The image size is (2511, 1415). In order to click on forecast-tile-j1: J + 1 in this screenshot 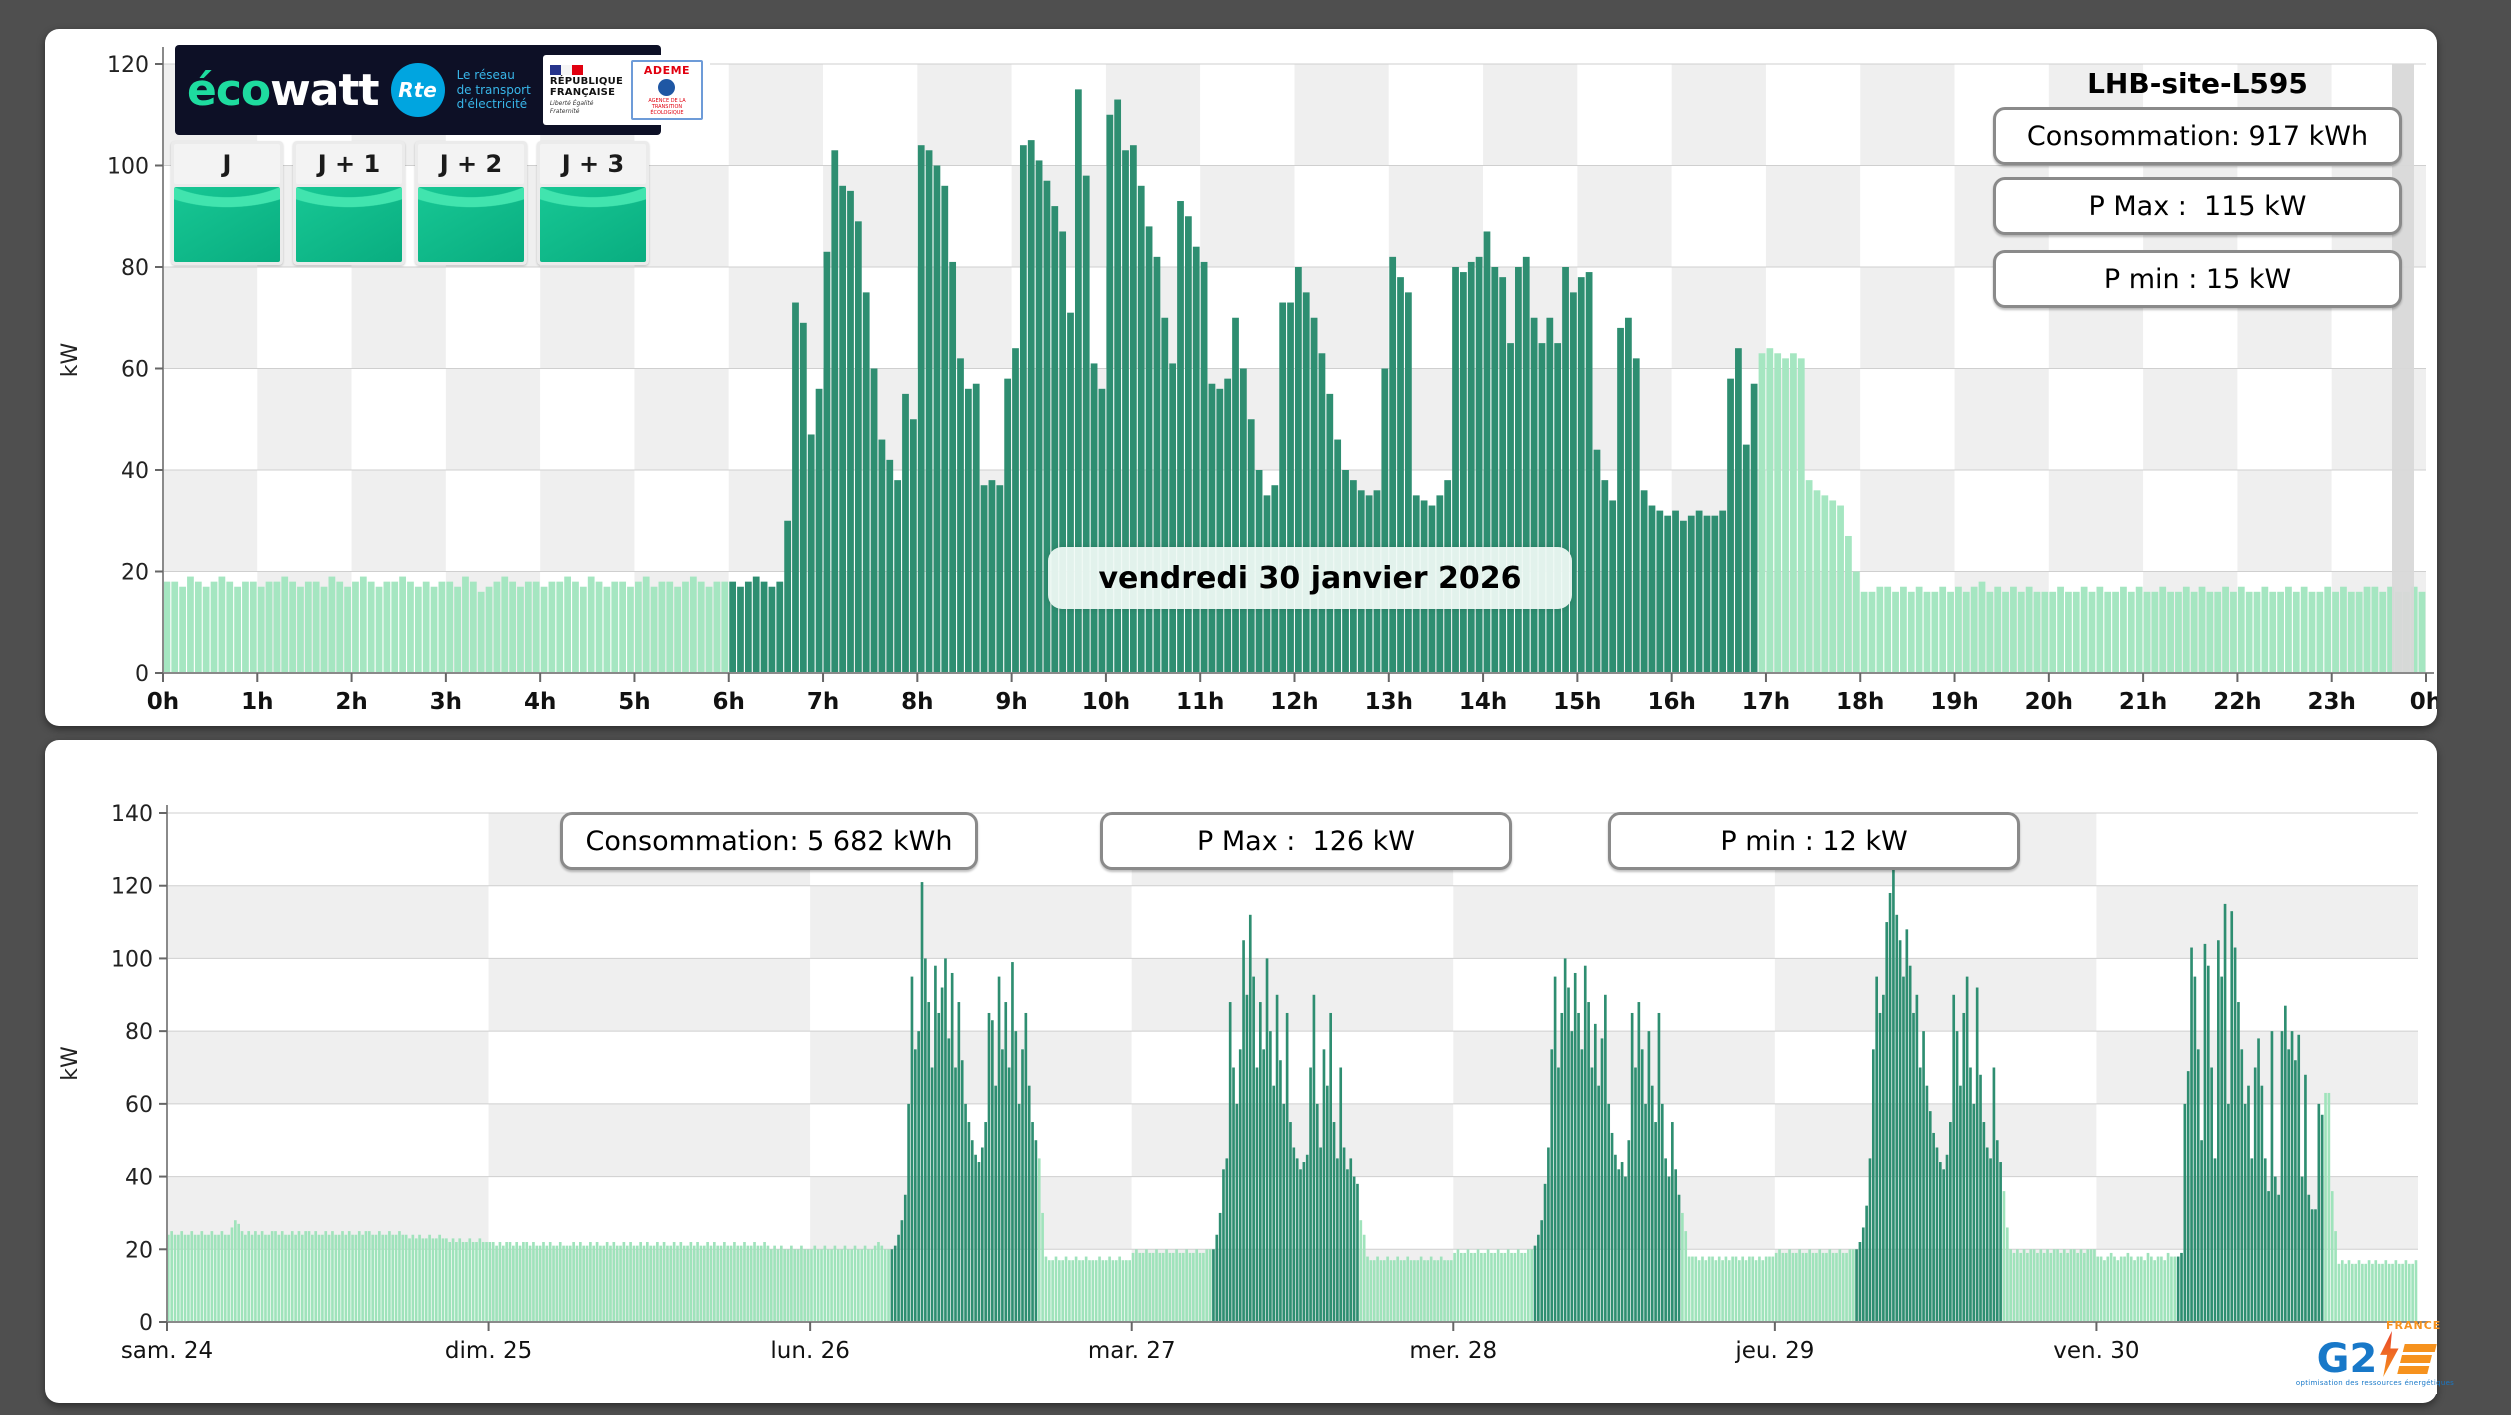, I will do `click(349, 203)`.